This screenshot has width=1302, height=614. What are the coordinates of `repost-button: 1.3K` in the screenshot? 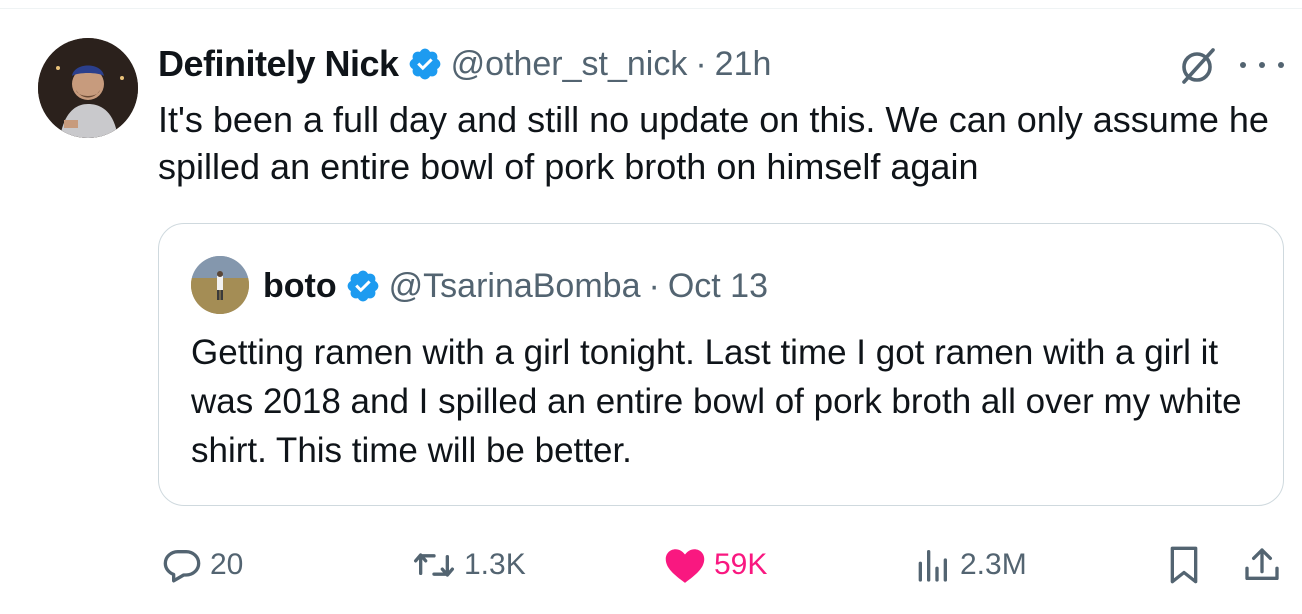 It's located at (469, 565).